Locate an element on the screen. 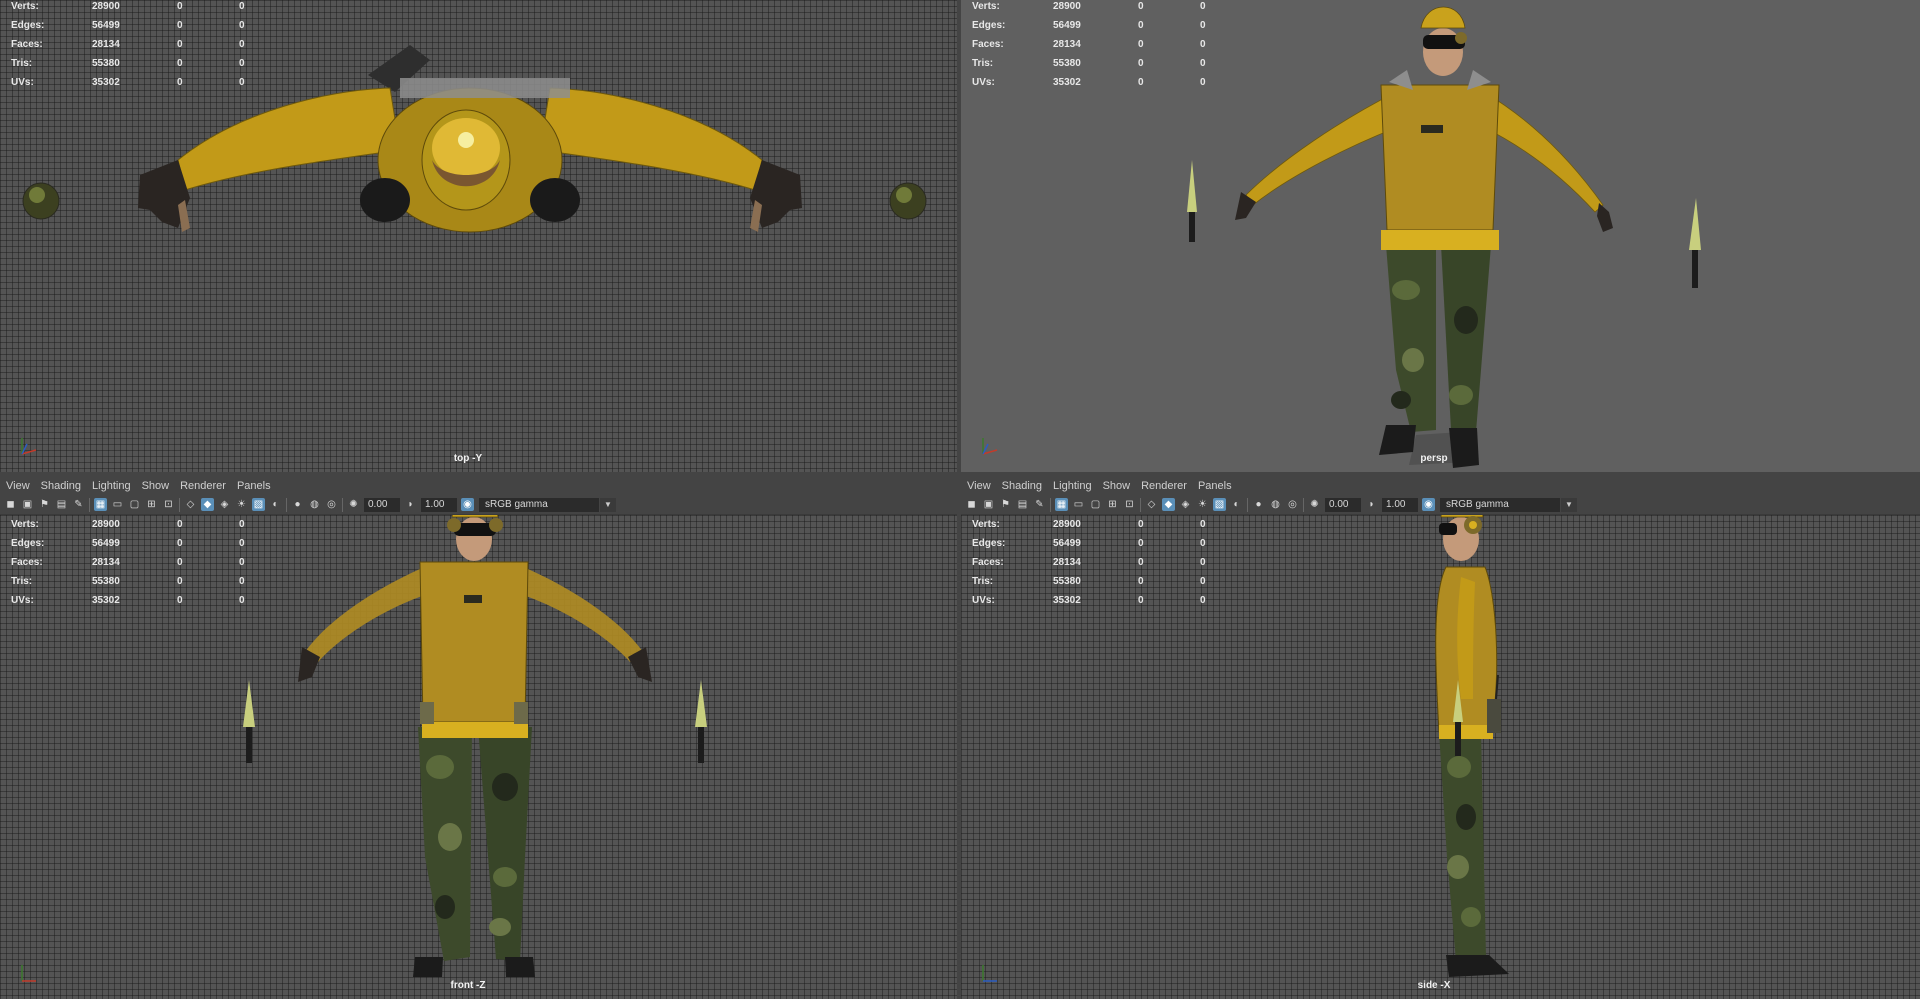  camera-name-label: top -Y is located at coordinates (468, 458).